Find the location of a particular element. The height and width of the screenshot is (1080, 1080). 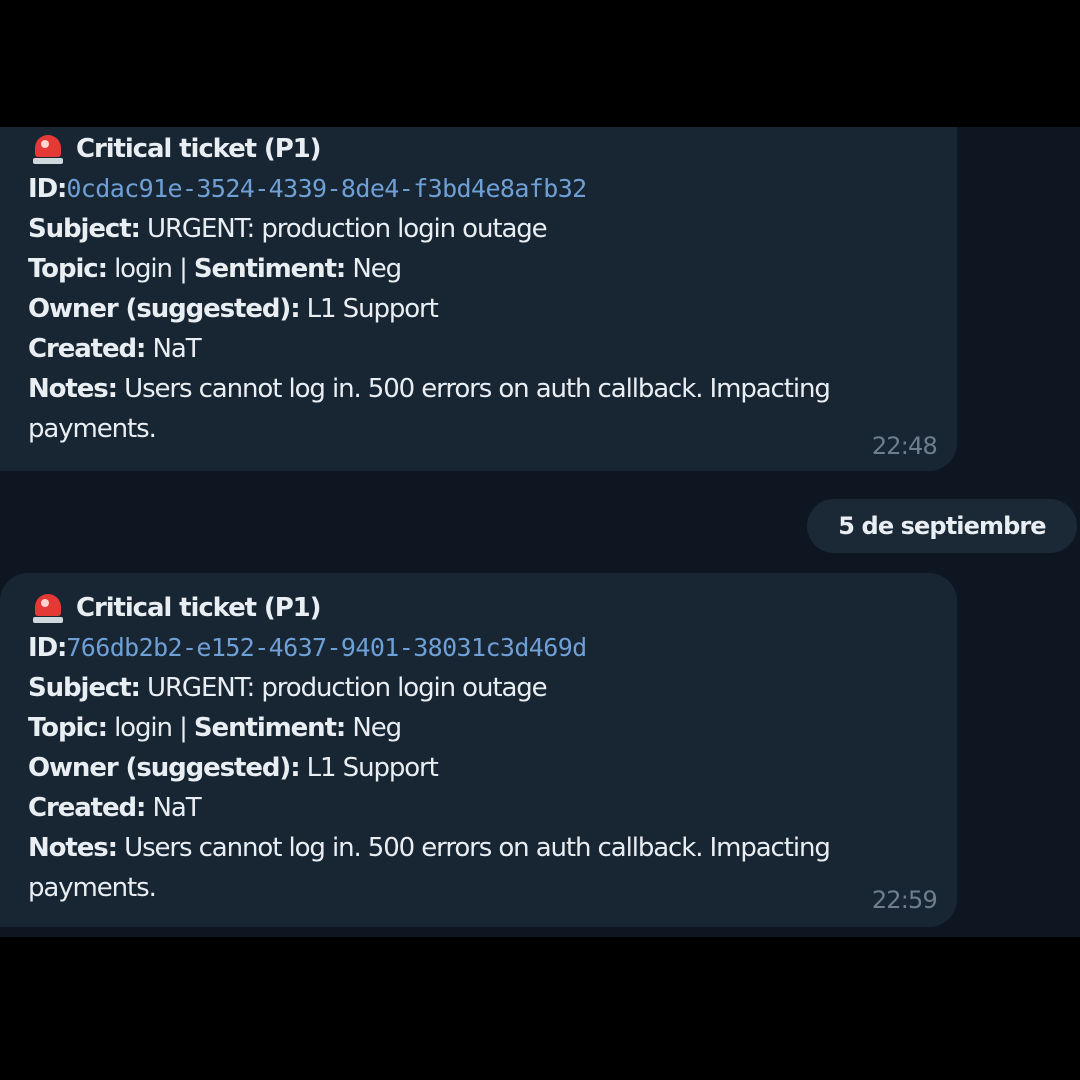

ticket-id-link: 766db2b2-e152-4637-9401-38031c3d469d is located at coordinates (326, 647).